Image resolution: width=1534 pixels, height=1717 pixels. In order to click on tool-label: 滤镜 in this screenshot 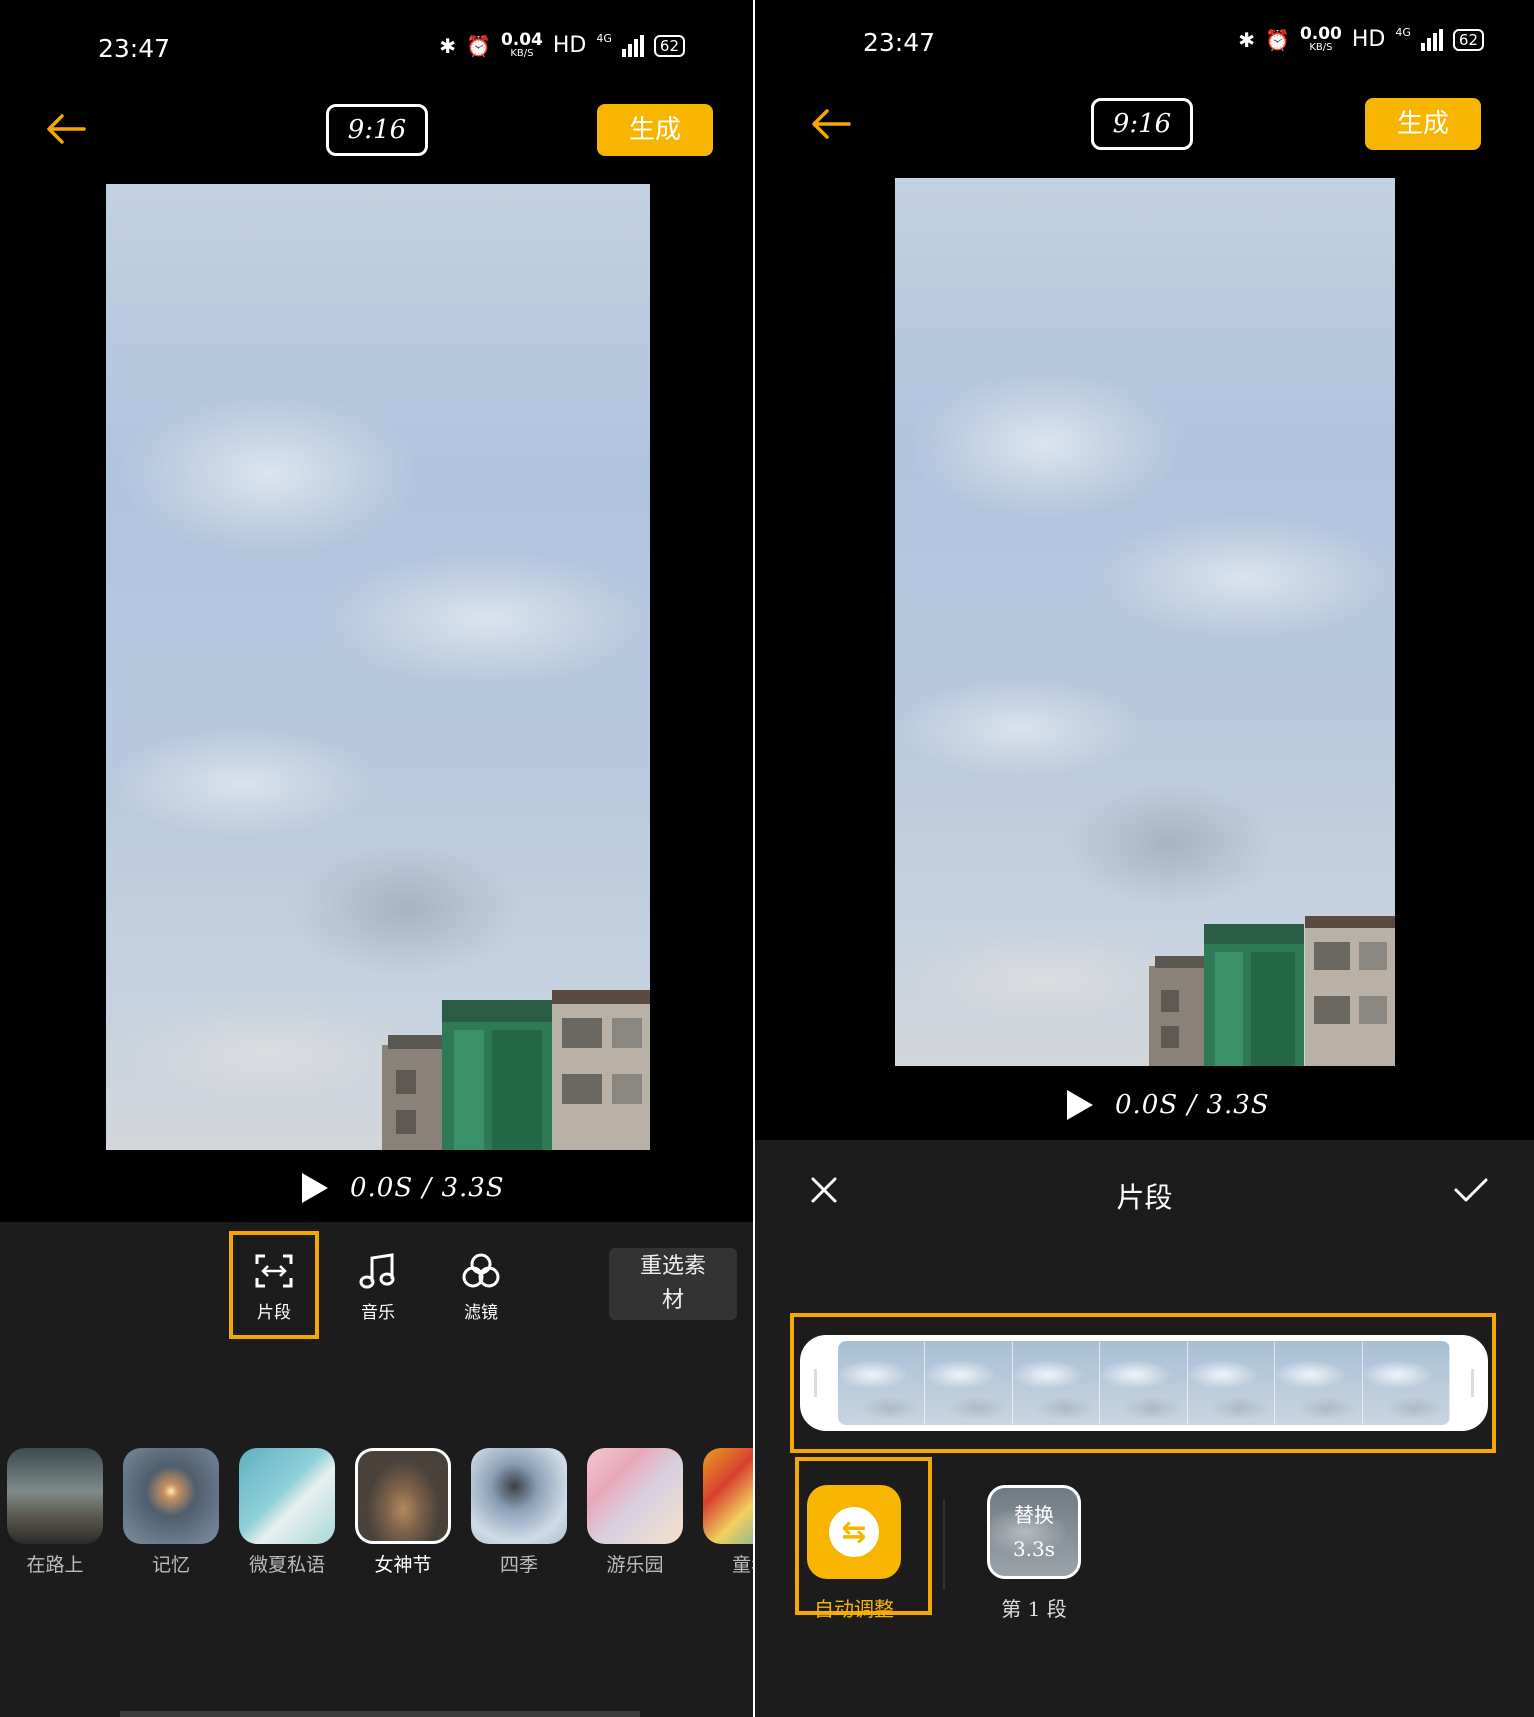, I will do `click(481, 1313)`.